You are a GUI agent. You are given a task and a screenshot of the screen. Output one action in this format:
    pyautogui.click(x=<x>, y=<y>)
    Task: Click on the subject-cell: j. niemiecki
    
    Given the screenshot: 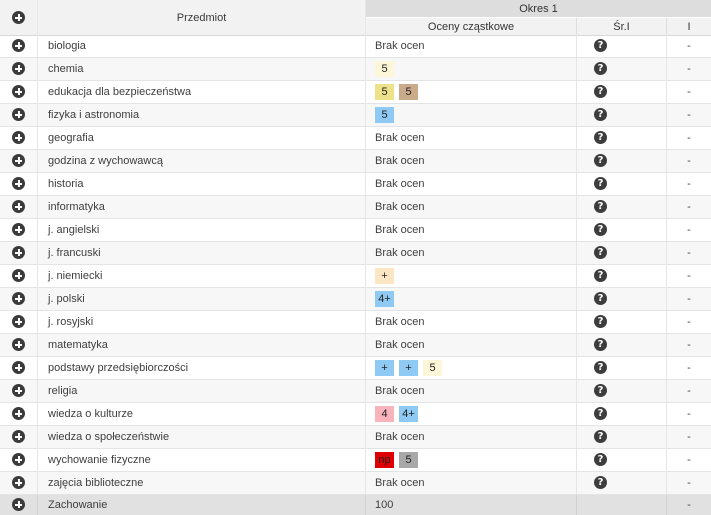 What is the action you would take?
    pyautogui.click(x=202, y=276)
    